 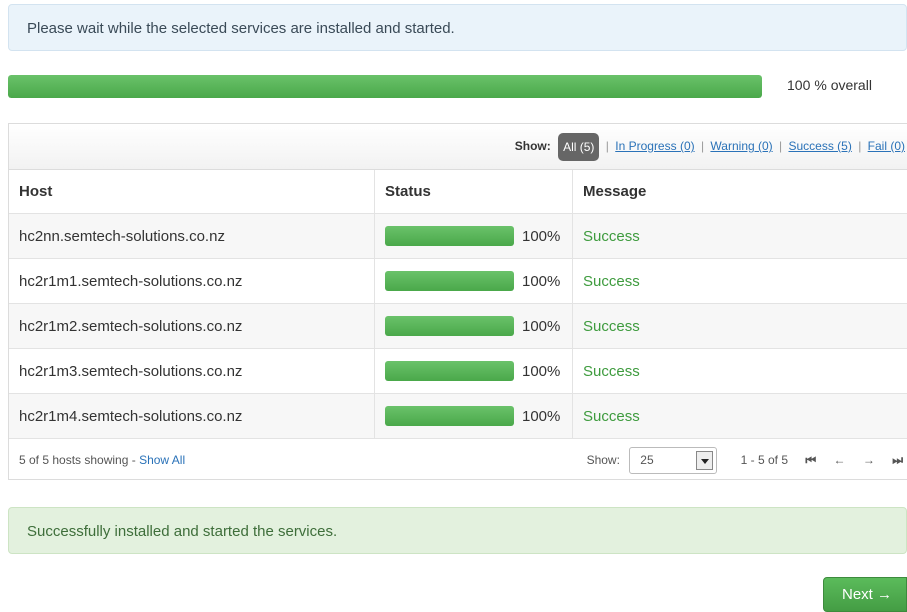 What do you see at coordinates (810, 460) in the screenshot?
I see `first-page-icon: ⏮` at bounding box center [810, 460].